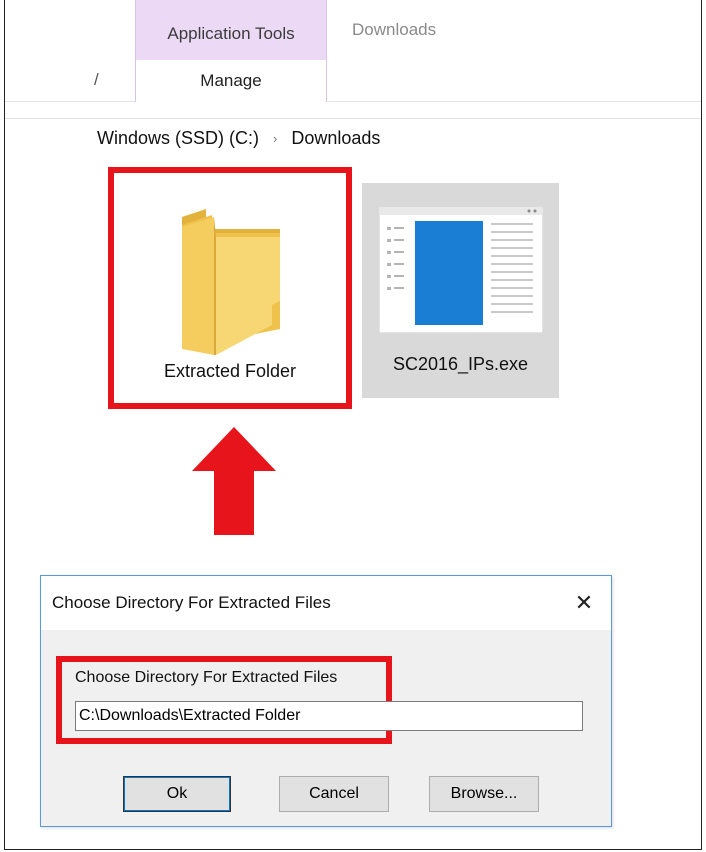 Image resolution: width=706 pixels, height=852 pixels. I want to click on directory-field-label: Choose Directory For Extracted Files, so click(206, 677).